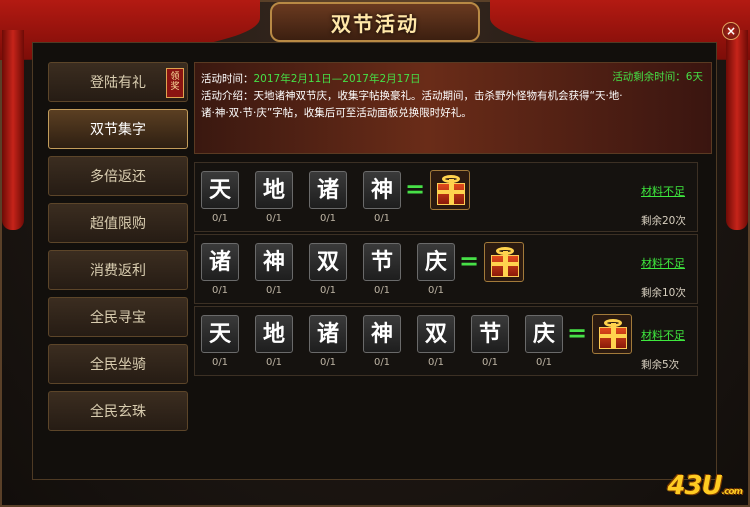 The height and width of the screenshot is (507, 750). I want to click on menu-item-spend-rebate: 消费返利, so click(118, 270).